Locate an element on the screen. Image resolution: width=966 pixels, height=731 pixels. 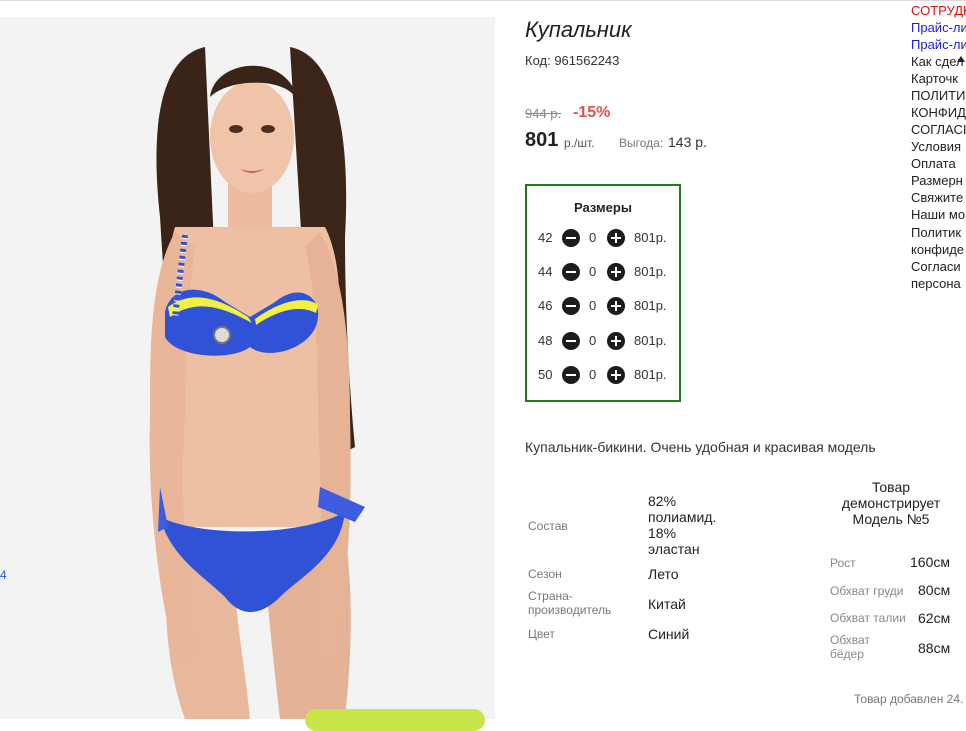
composition-value: 82% полиамид. 18% эластан is located at coordinates (682, 525).